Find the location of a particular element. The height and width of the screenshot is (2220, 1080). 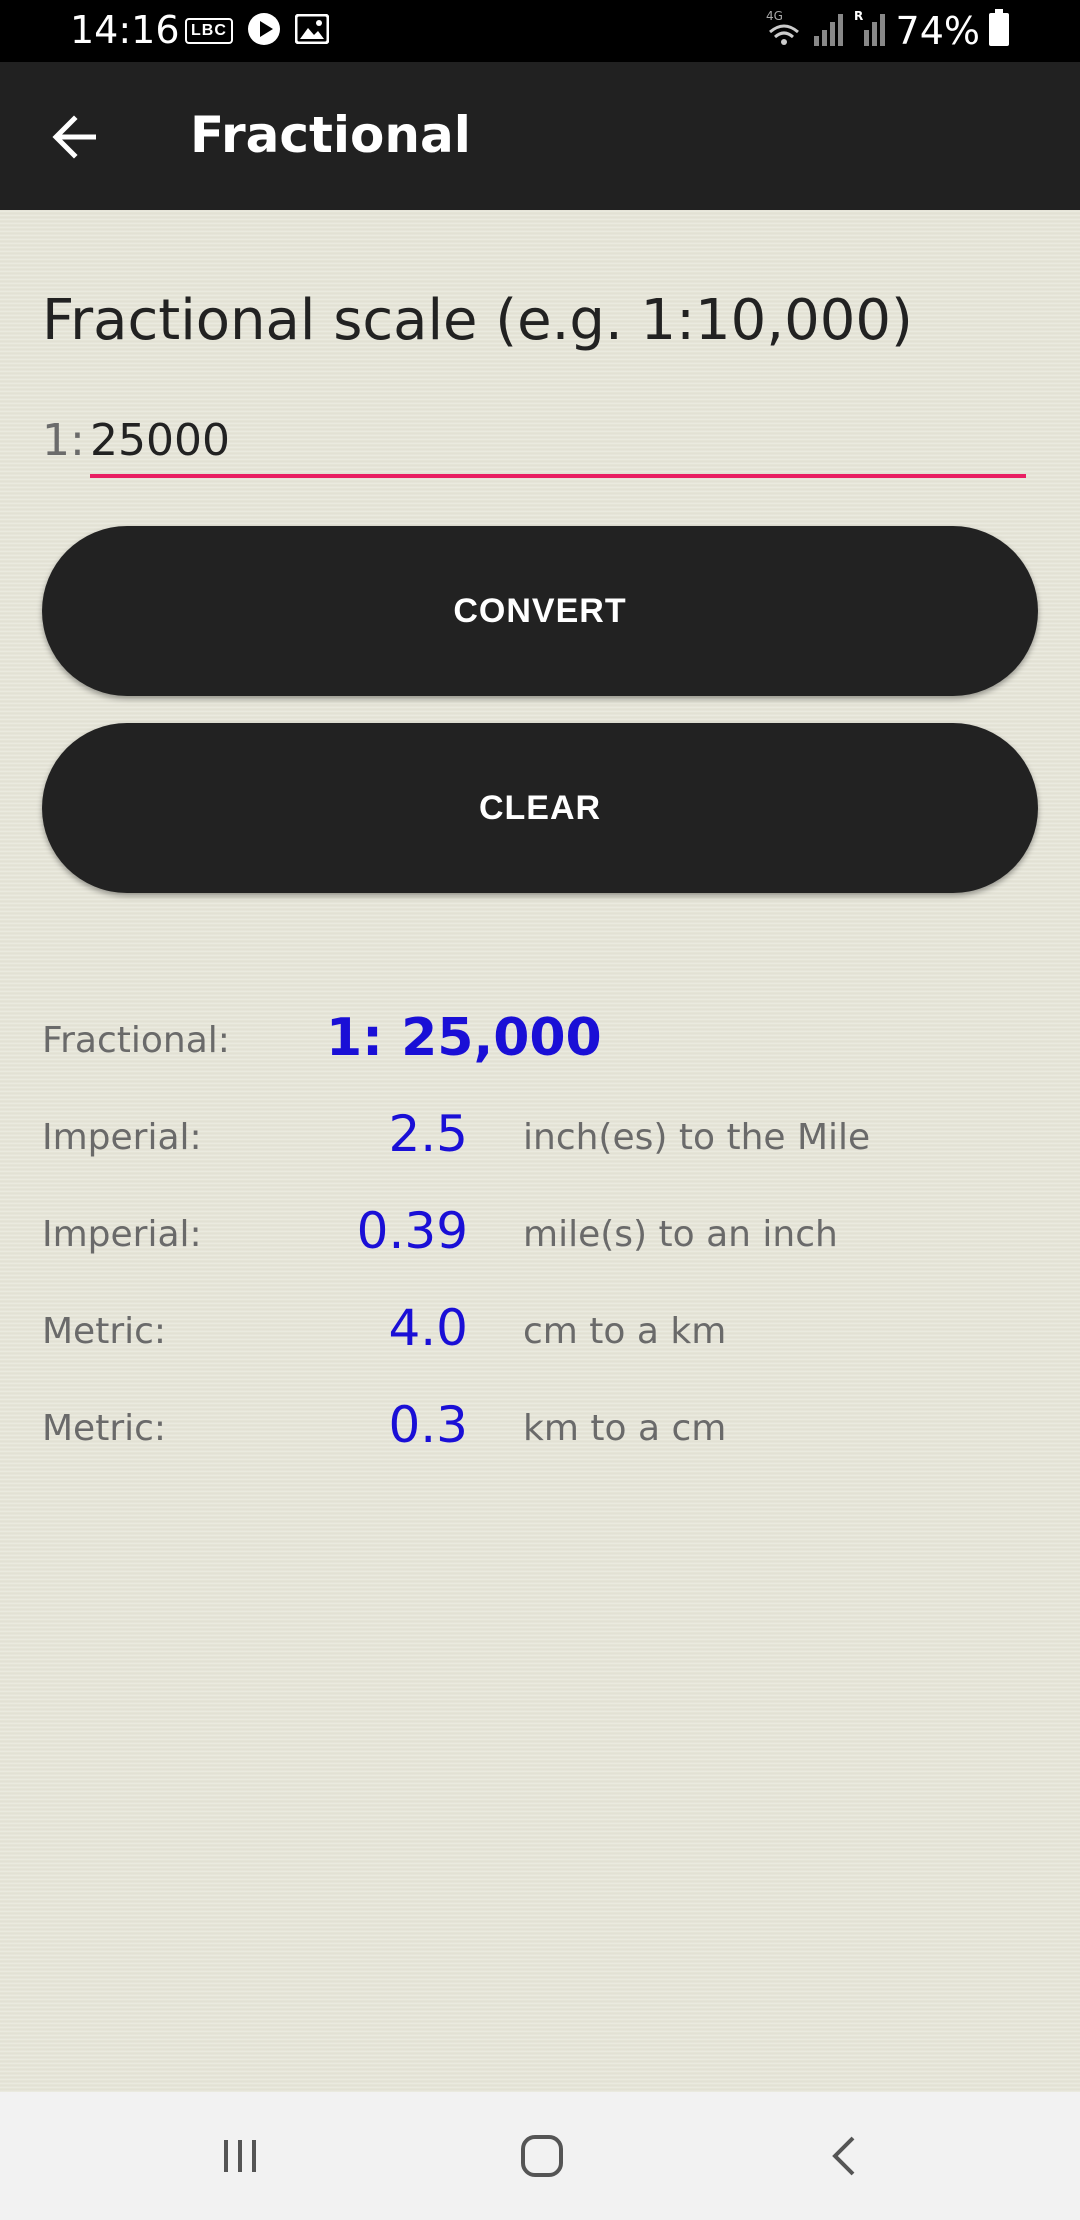

page-title: Fractional is located at coordinates (330, 135).